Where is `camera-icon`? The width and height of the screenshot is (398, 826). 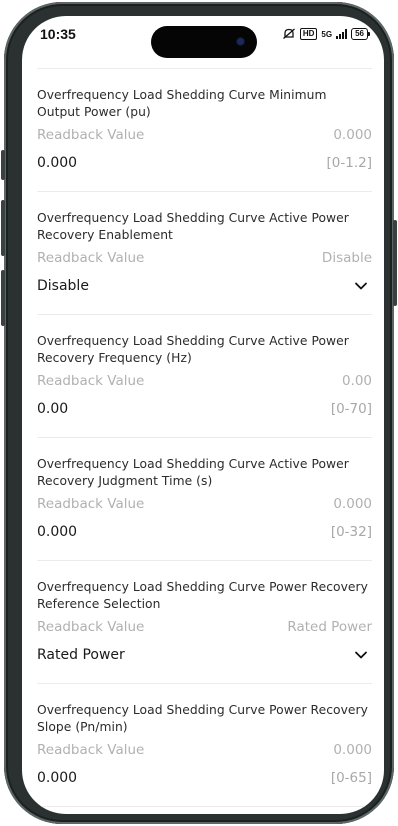 camera-icon is located at coordinates (240, 41).